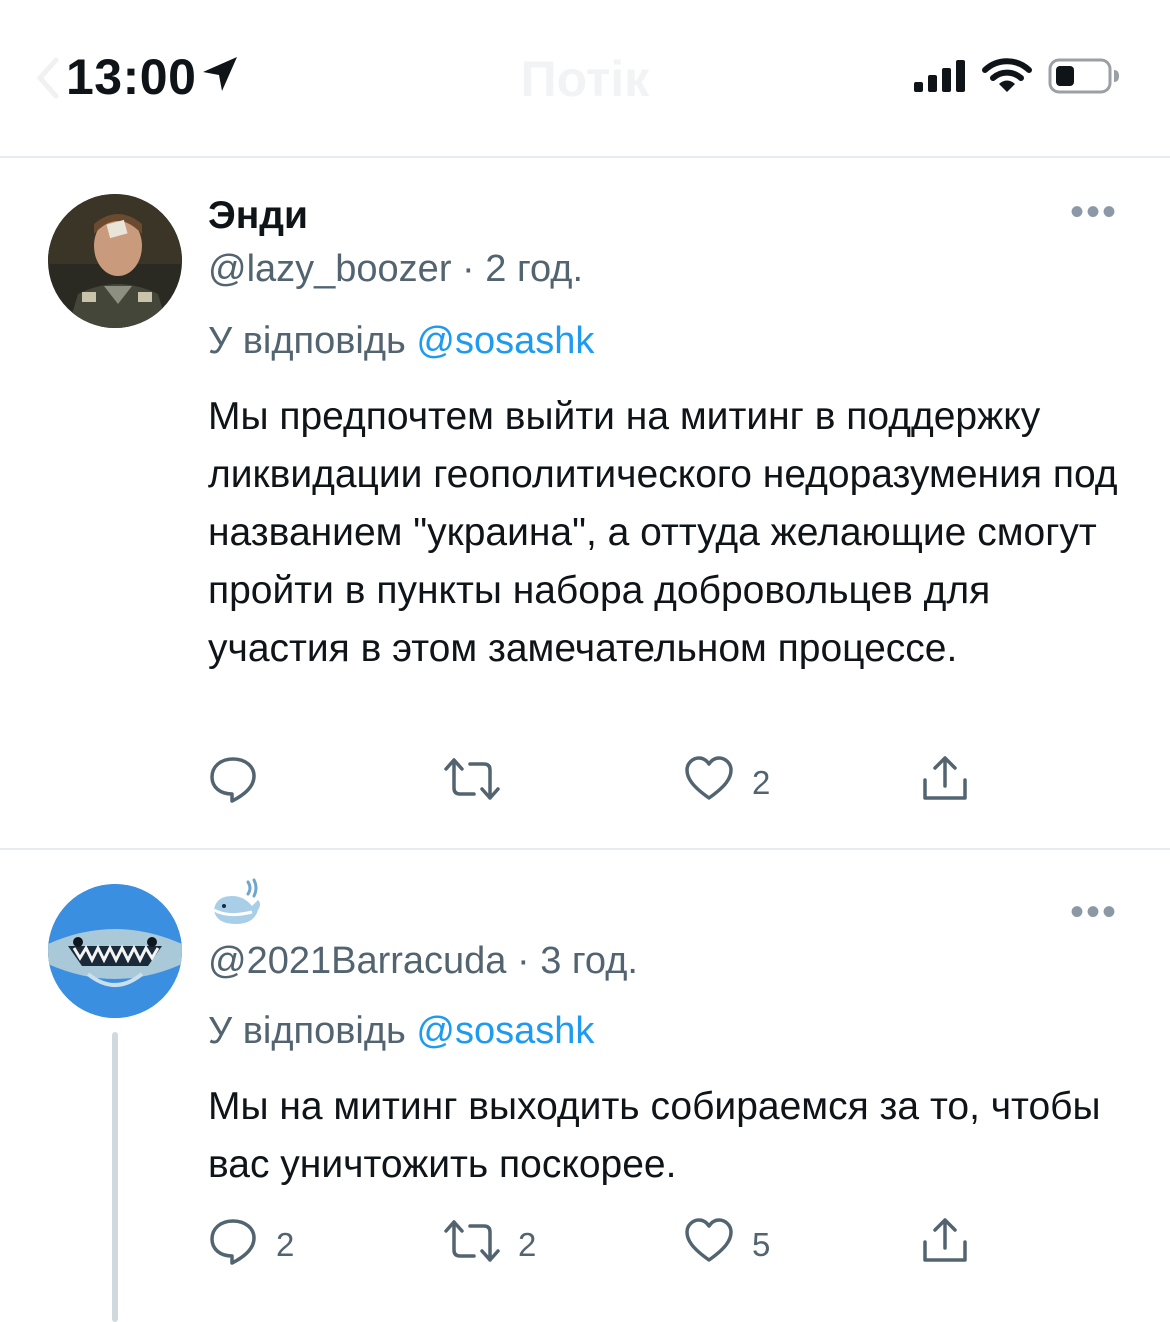 The image size is (1170, 1322). What do you see at coordinates (329, 269) in the screenshot?
I see `user-handle: @lazy_boozer` at bounding box center [329, 269].